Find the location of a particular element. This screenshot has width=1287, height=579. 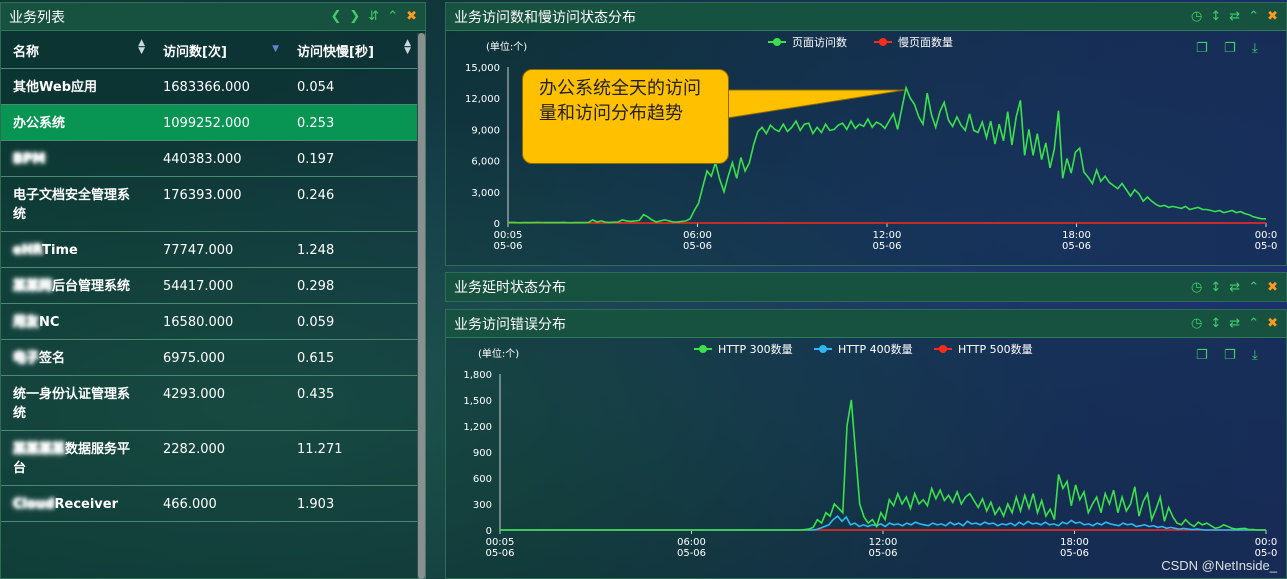

x-tick-label: 00:0 is located at coordinates (1266, 542).